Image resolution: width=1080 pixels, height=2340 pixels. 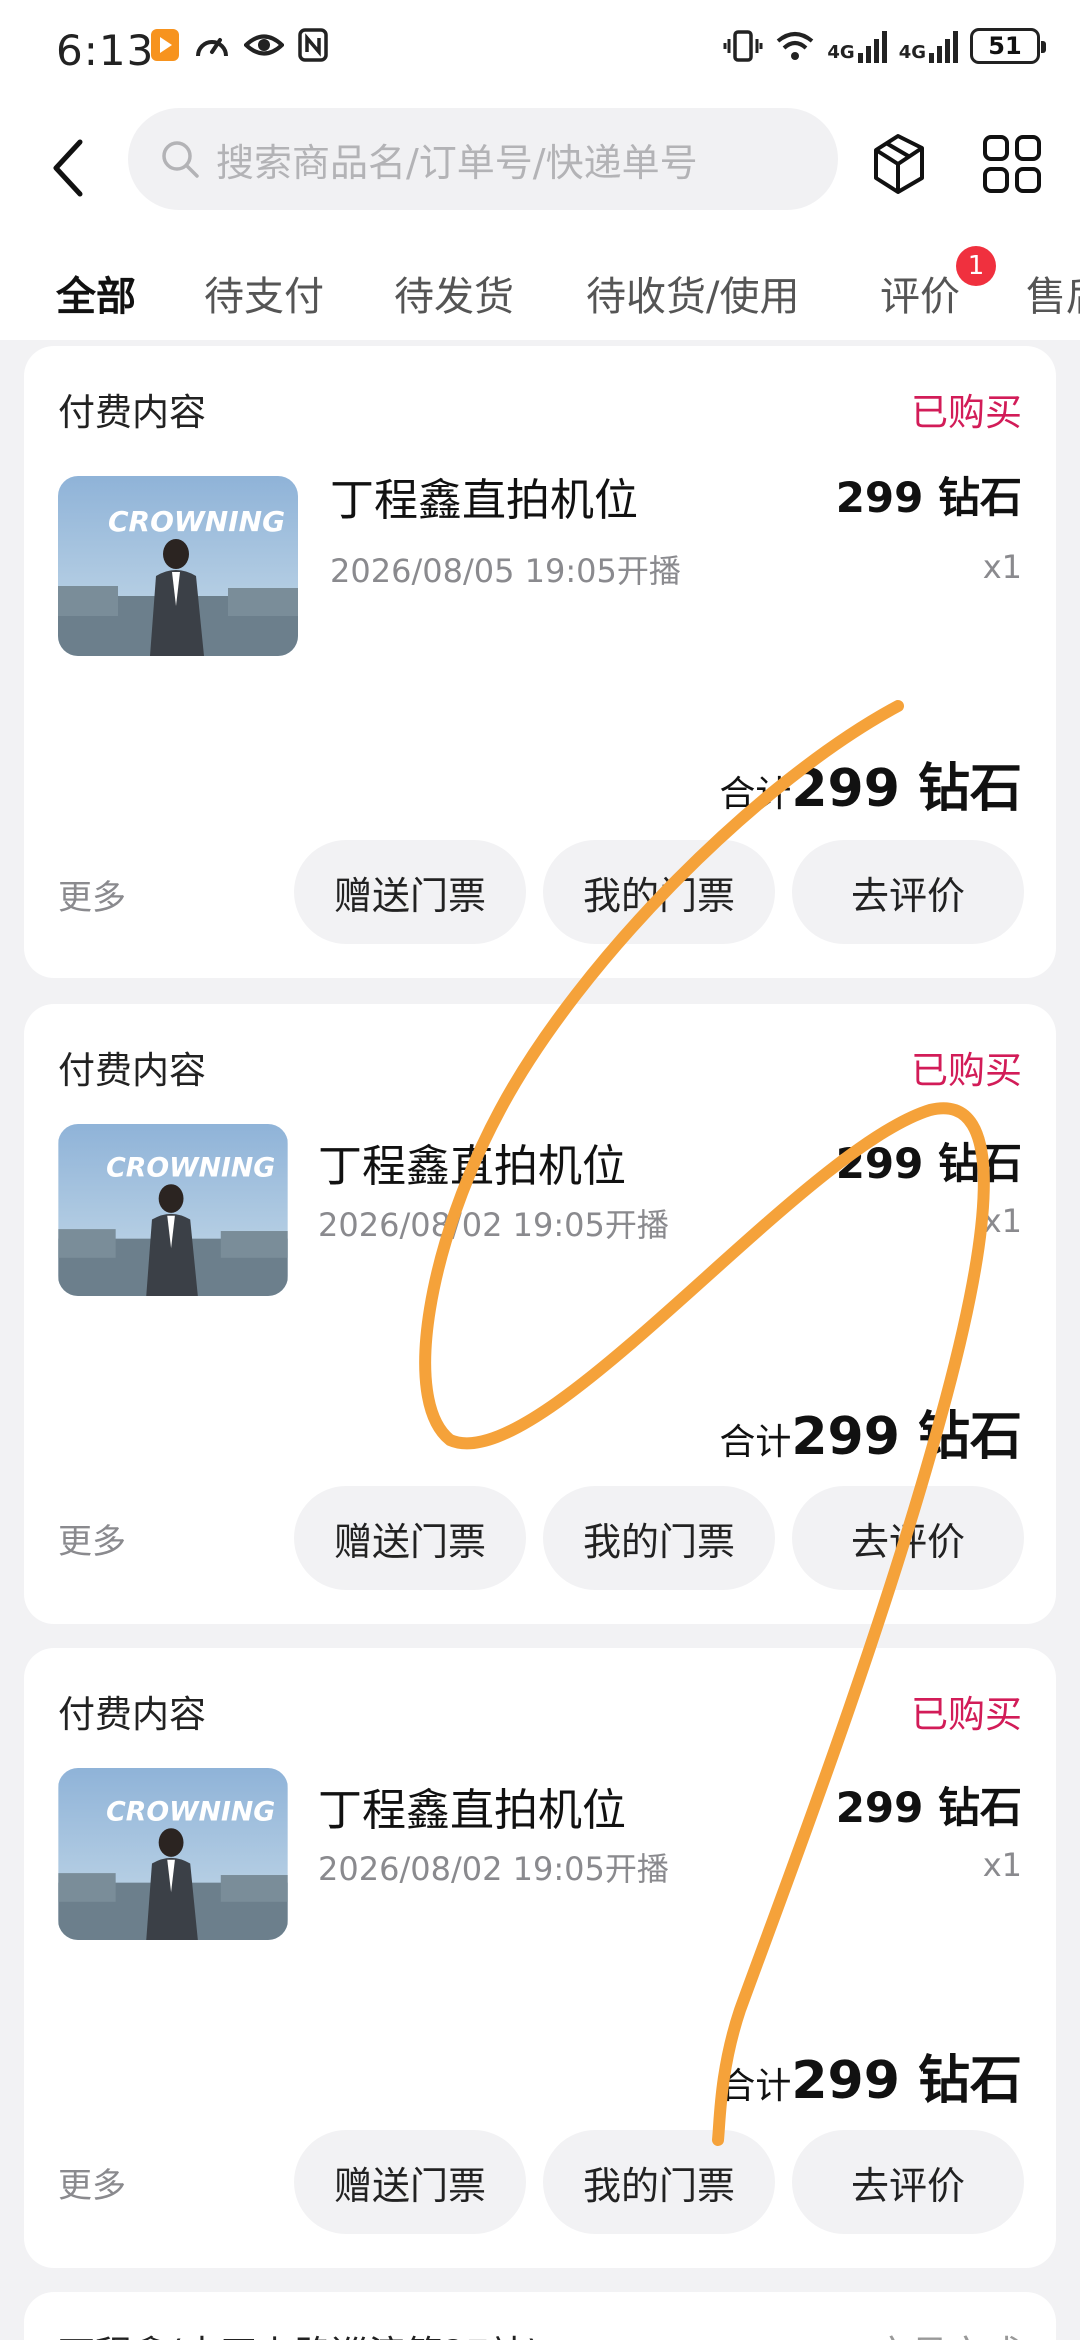 What do you see at coordinates (212, 47) in the screenshot?
I see `speed-gauge-icon` at bounding box center [212, 47].